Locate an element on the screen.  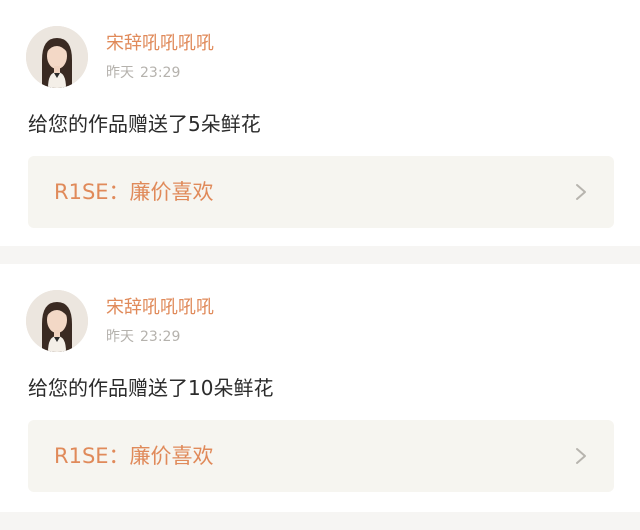
gift-message: 给您的作品赠送了10朵鲜花 is located at coordinates (151, 388).